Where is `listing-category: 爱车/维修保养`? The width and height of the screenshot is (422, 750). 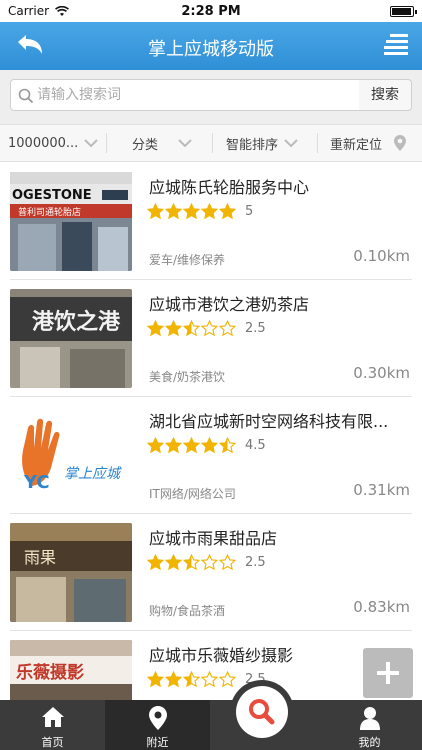 listing-category: 爱车/维修保养 is located at coordinates (187, 260).